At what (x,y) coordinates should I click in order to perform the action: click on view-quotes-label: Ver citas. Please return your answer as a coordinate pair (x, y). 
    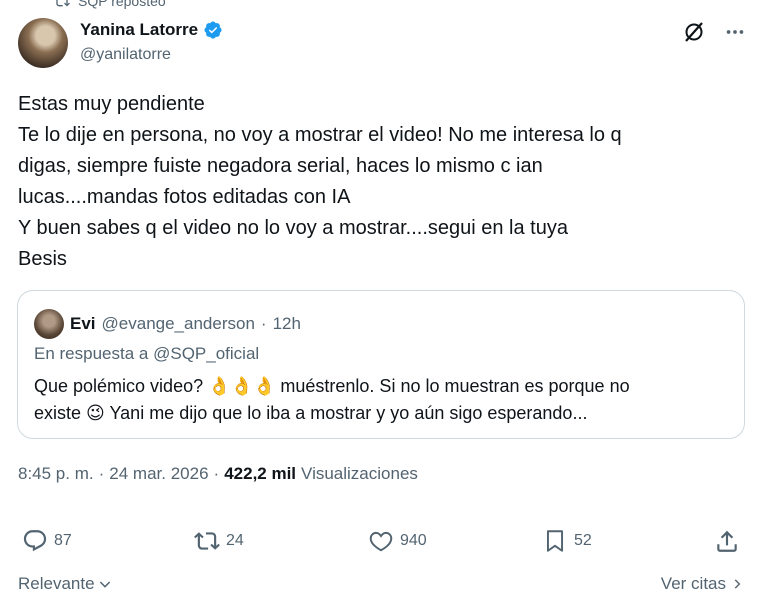
    Looking at the image, I should click on (693, 583).